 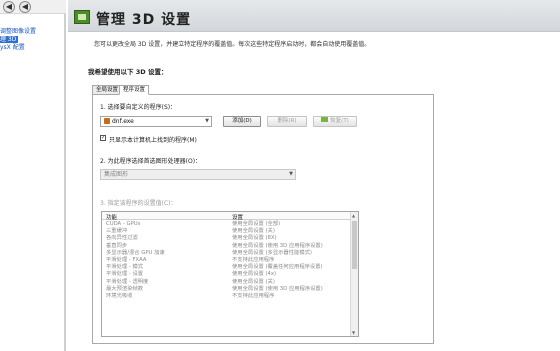 What do you see at coordinates (226, 238) in the screenshot?
I see `table-row: 各向异性过滤 使用全局设置 (8X)` at bounding box center [226, 238].